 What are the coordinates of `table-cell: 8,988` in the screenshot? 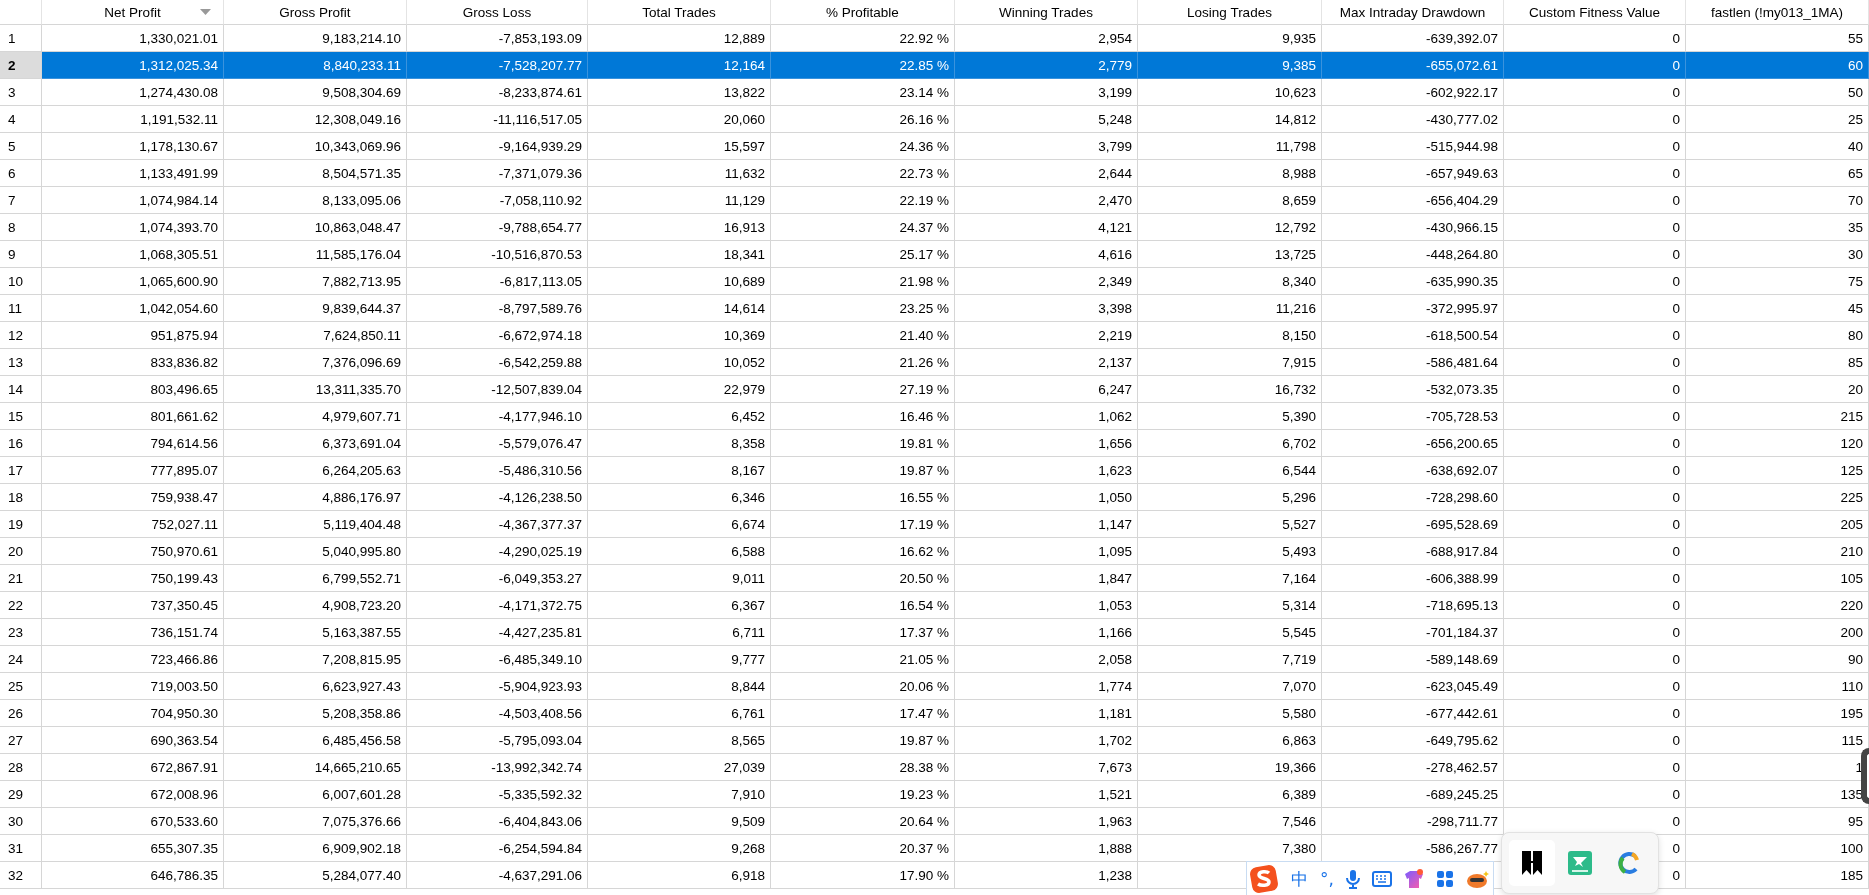 It's located at (1230, 173).